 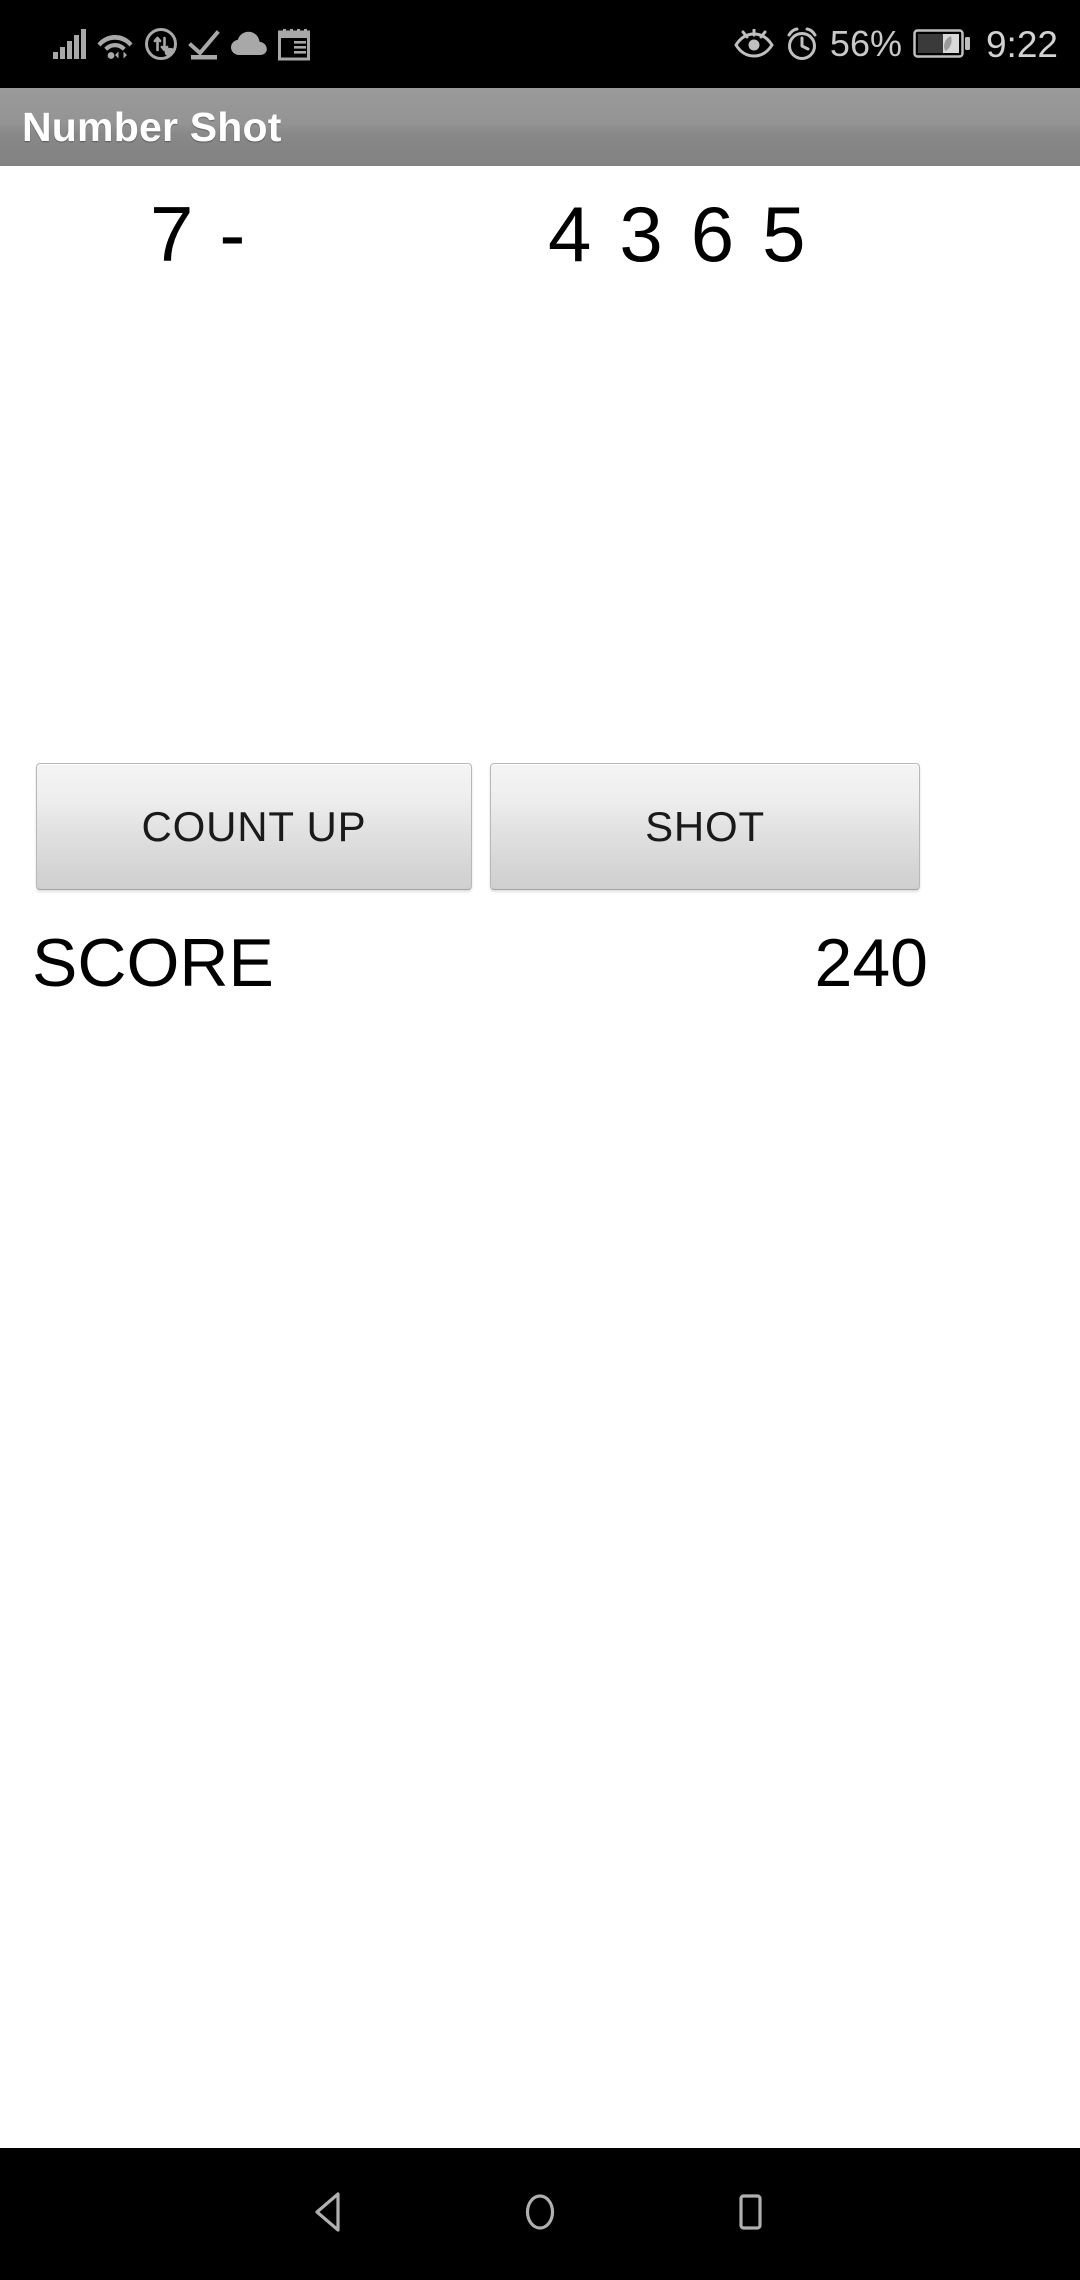 I want to click on score-label: SCORE, so click(x=153, y=963).